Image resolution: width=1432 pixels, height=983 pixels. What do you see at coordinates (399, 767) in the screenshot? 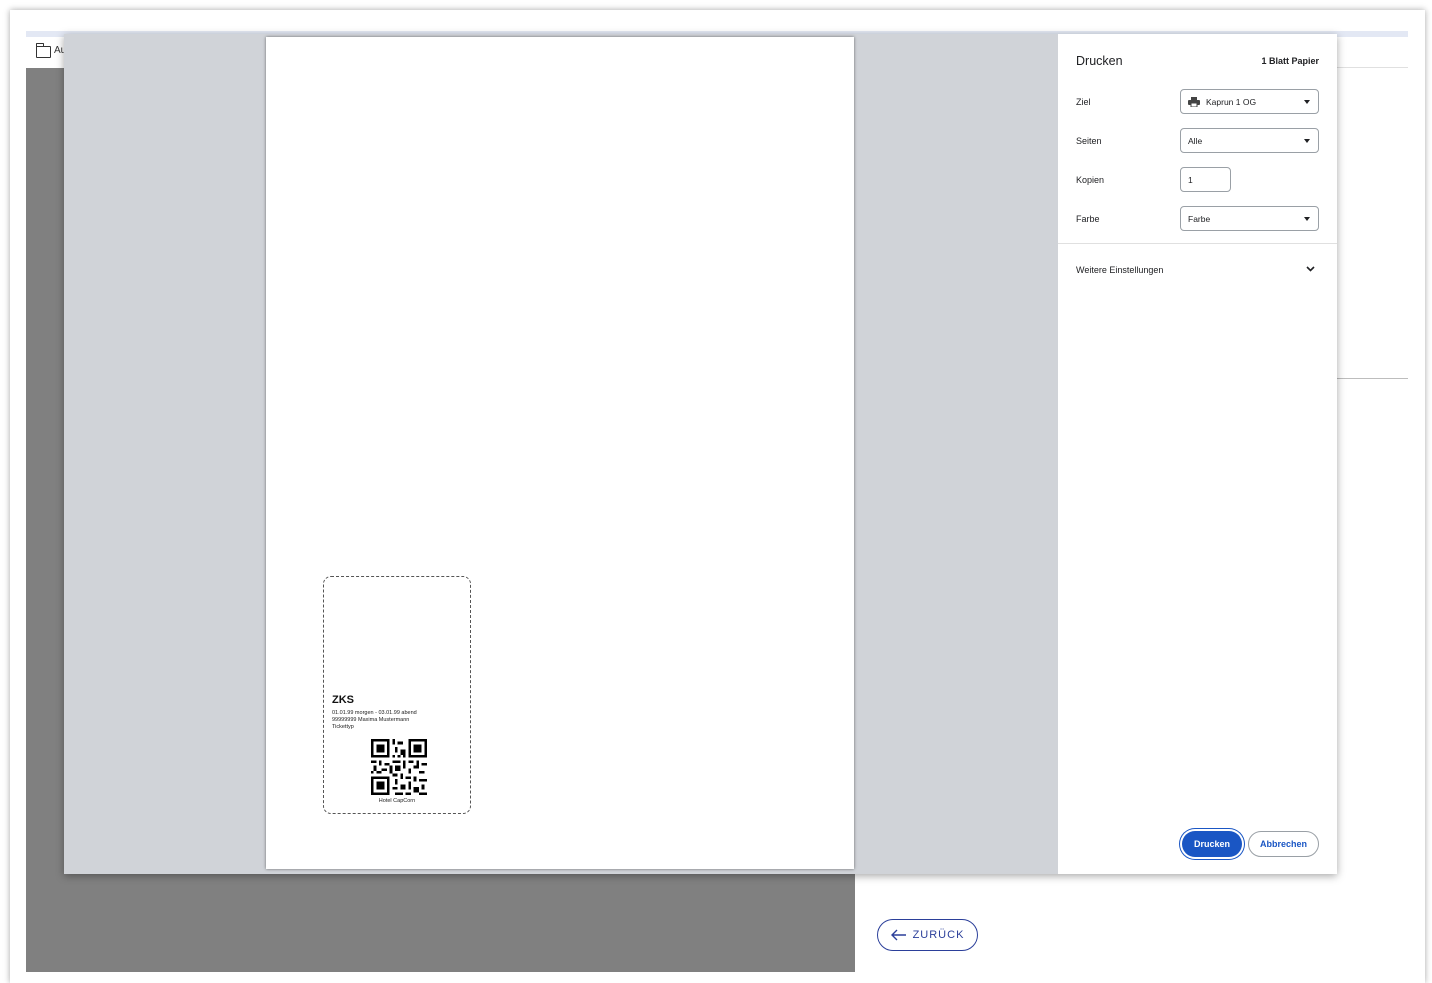
I see `qr-code-icon` at bounding box center [399, 767].